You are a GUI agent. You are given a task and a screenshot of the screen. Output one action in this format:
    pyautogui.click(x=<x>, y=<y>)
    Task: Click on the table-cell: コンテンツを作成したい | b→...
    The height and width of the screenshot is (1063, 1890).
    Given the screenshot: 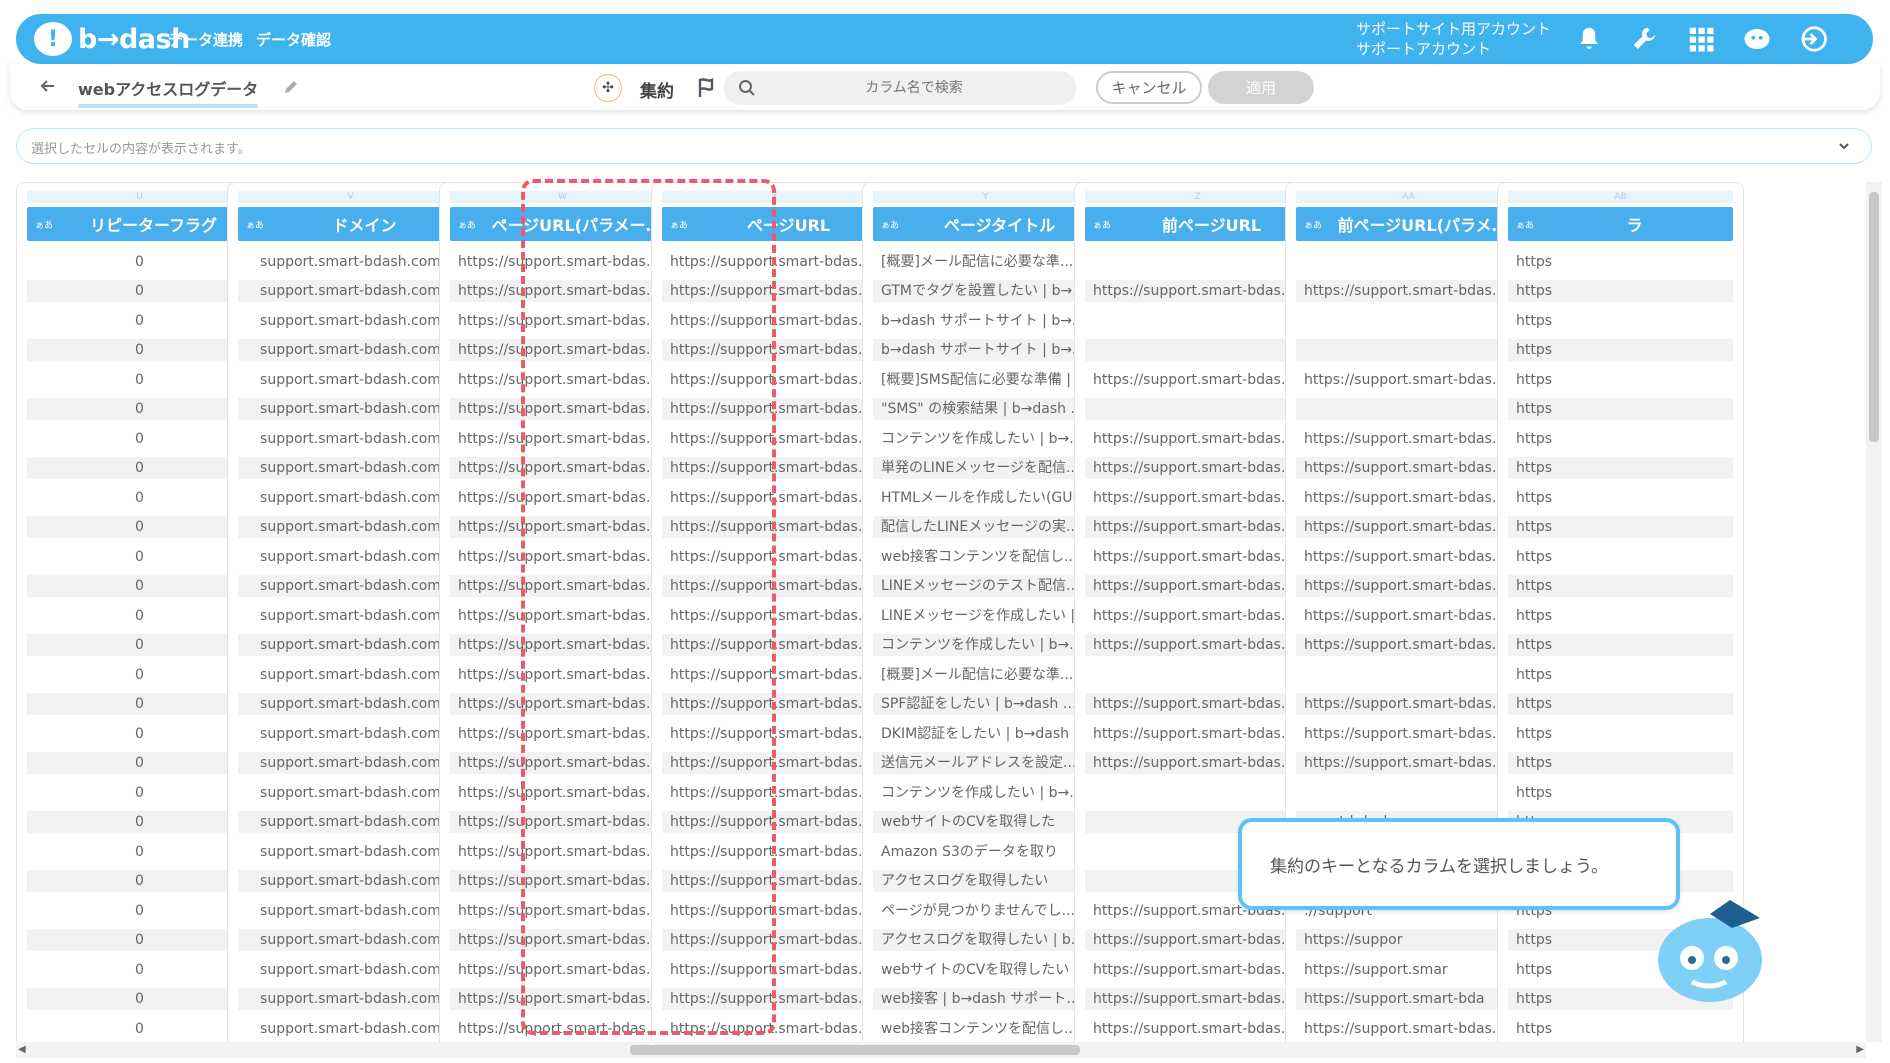 What is the action you would take?
    pyautogui.click(x=985, y=793)
    